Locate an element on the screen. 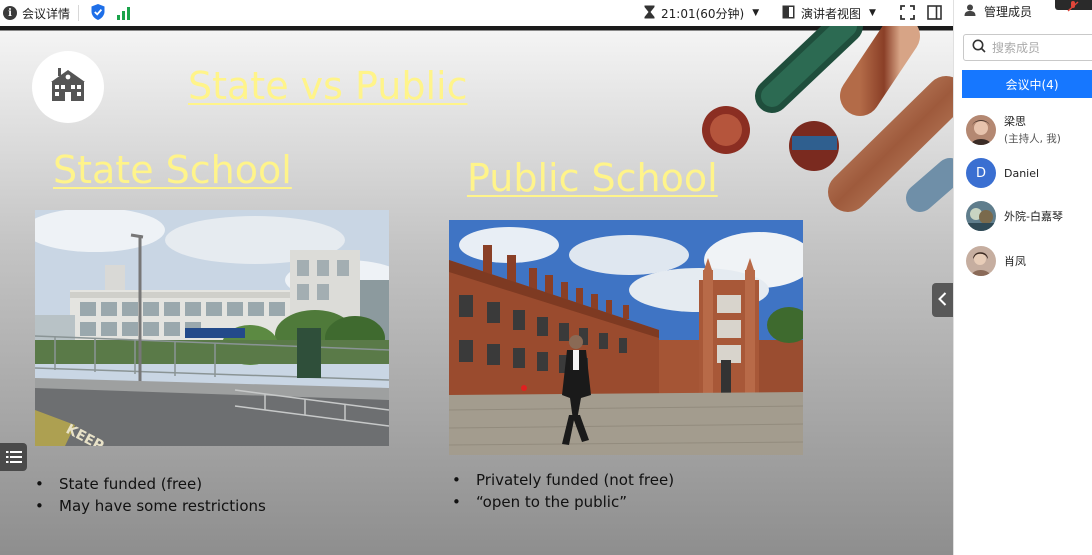 The height and width of the screenshot is (555, 1092). tab-in-meeting: 会议中(4) is located at coordinates (1027, 84).